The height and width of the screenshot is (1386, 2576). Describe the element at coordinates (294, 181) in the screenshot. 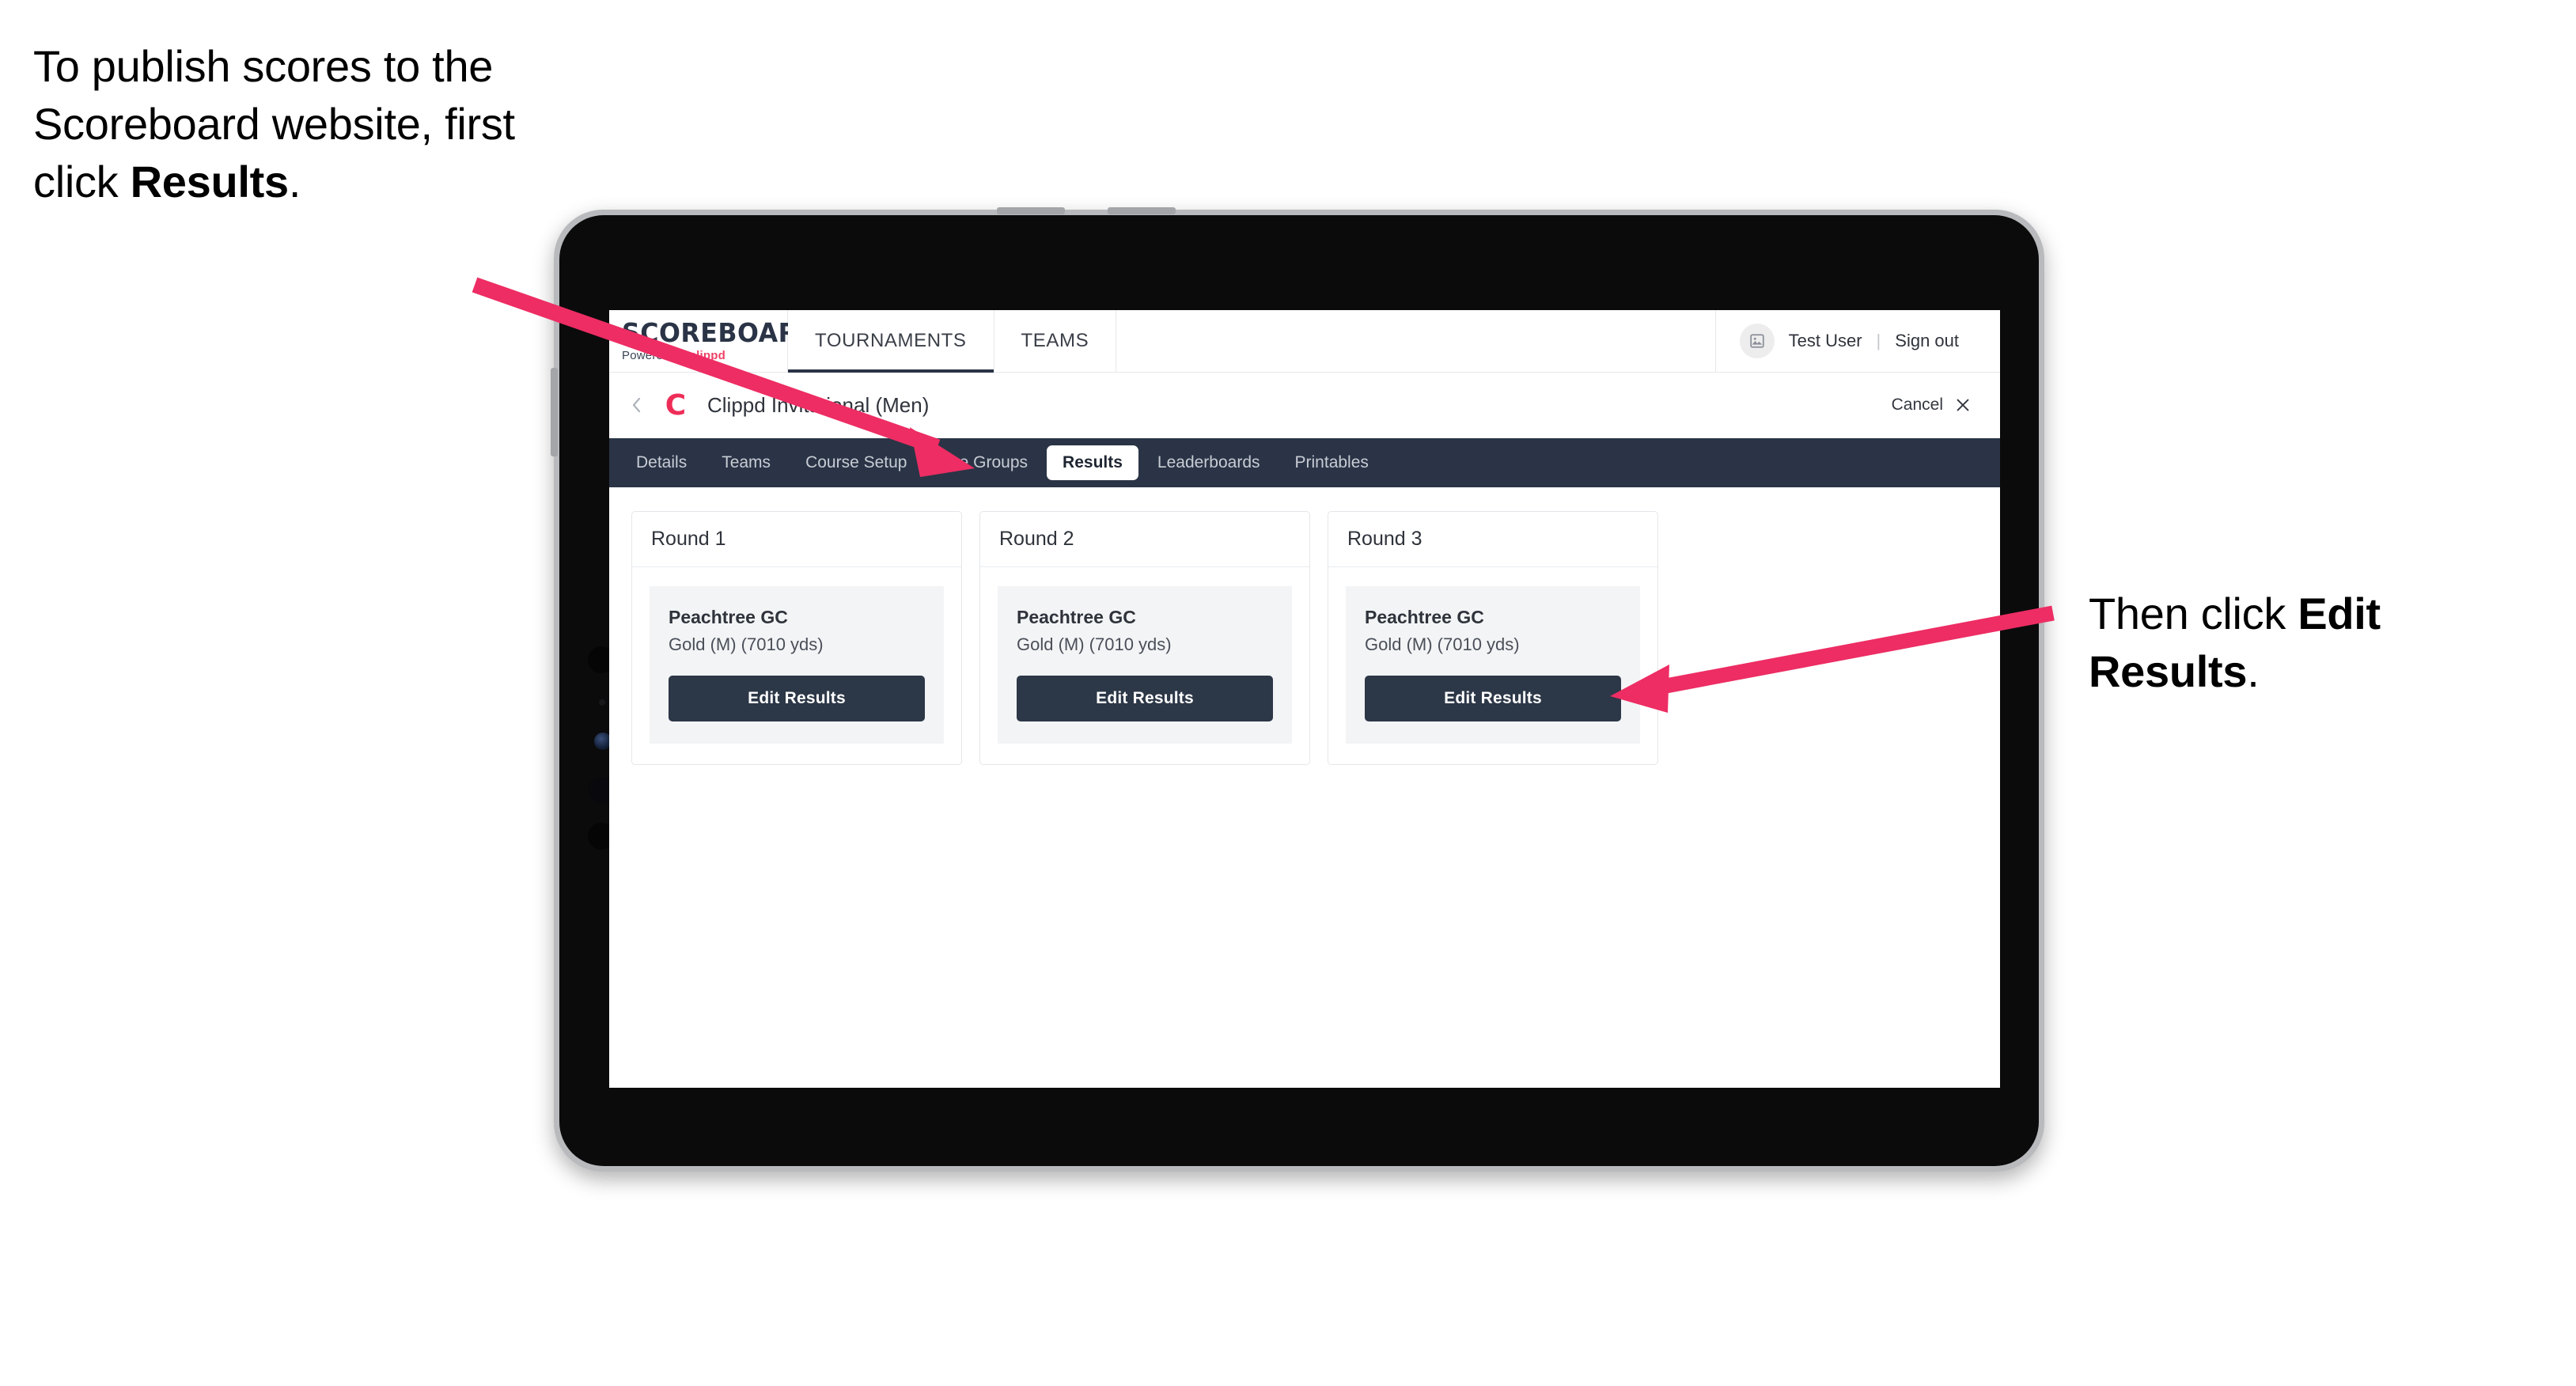

I see `annotation-left-text-after: .` at that location.